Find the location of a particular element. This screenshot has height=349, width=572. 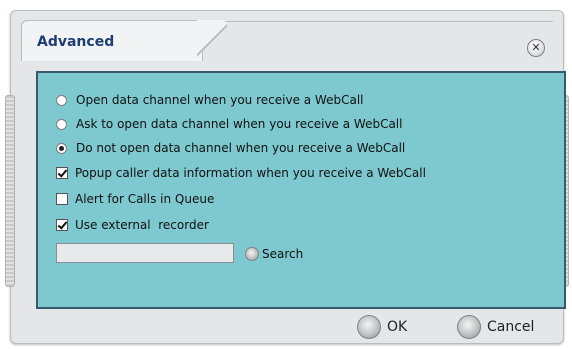

ok-button: OK is located at coordinates (382, 327).